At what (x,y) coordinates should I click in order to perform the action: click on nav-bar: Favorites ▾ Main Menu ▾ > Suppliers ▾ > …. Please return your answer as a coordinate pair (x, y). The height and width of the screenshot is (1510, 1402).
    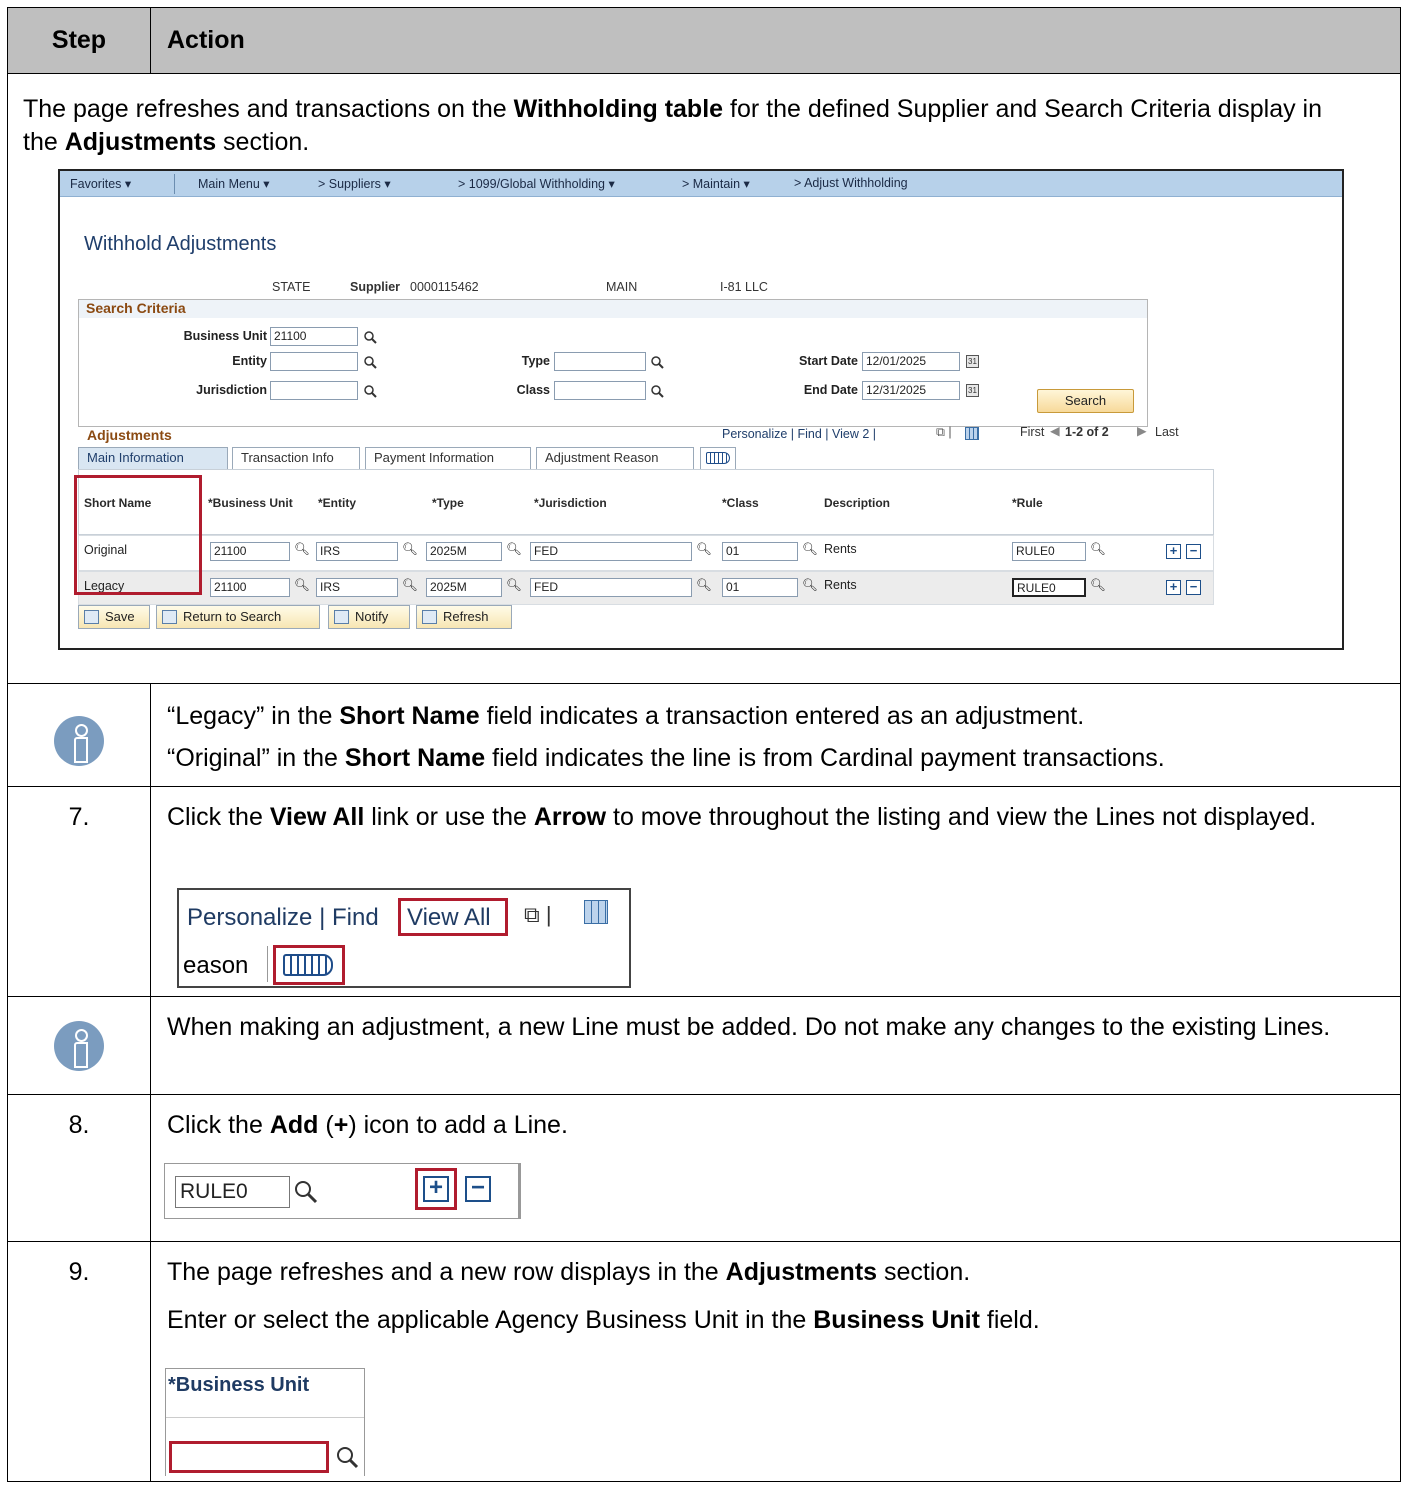
    Looking at the image, I should click on (701, 184).